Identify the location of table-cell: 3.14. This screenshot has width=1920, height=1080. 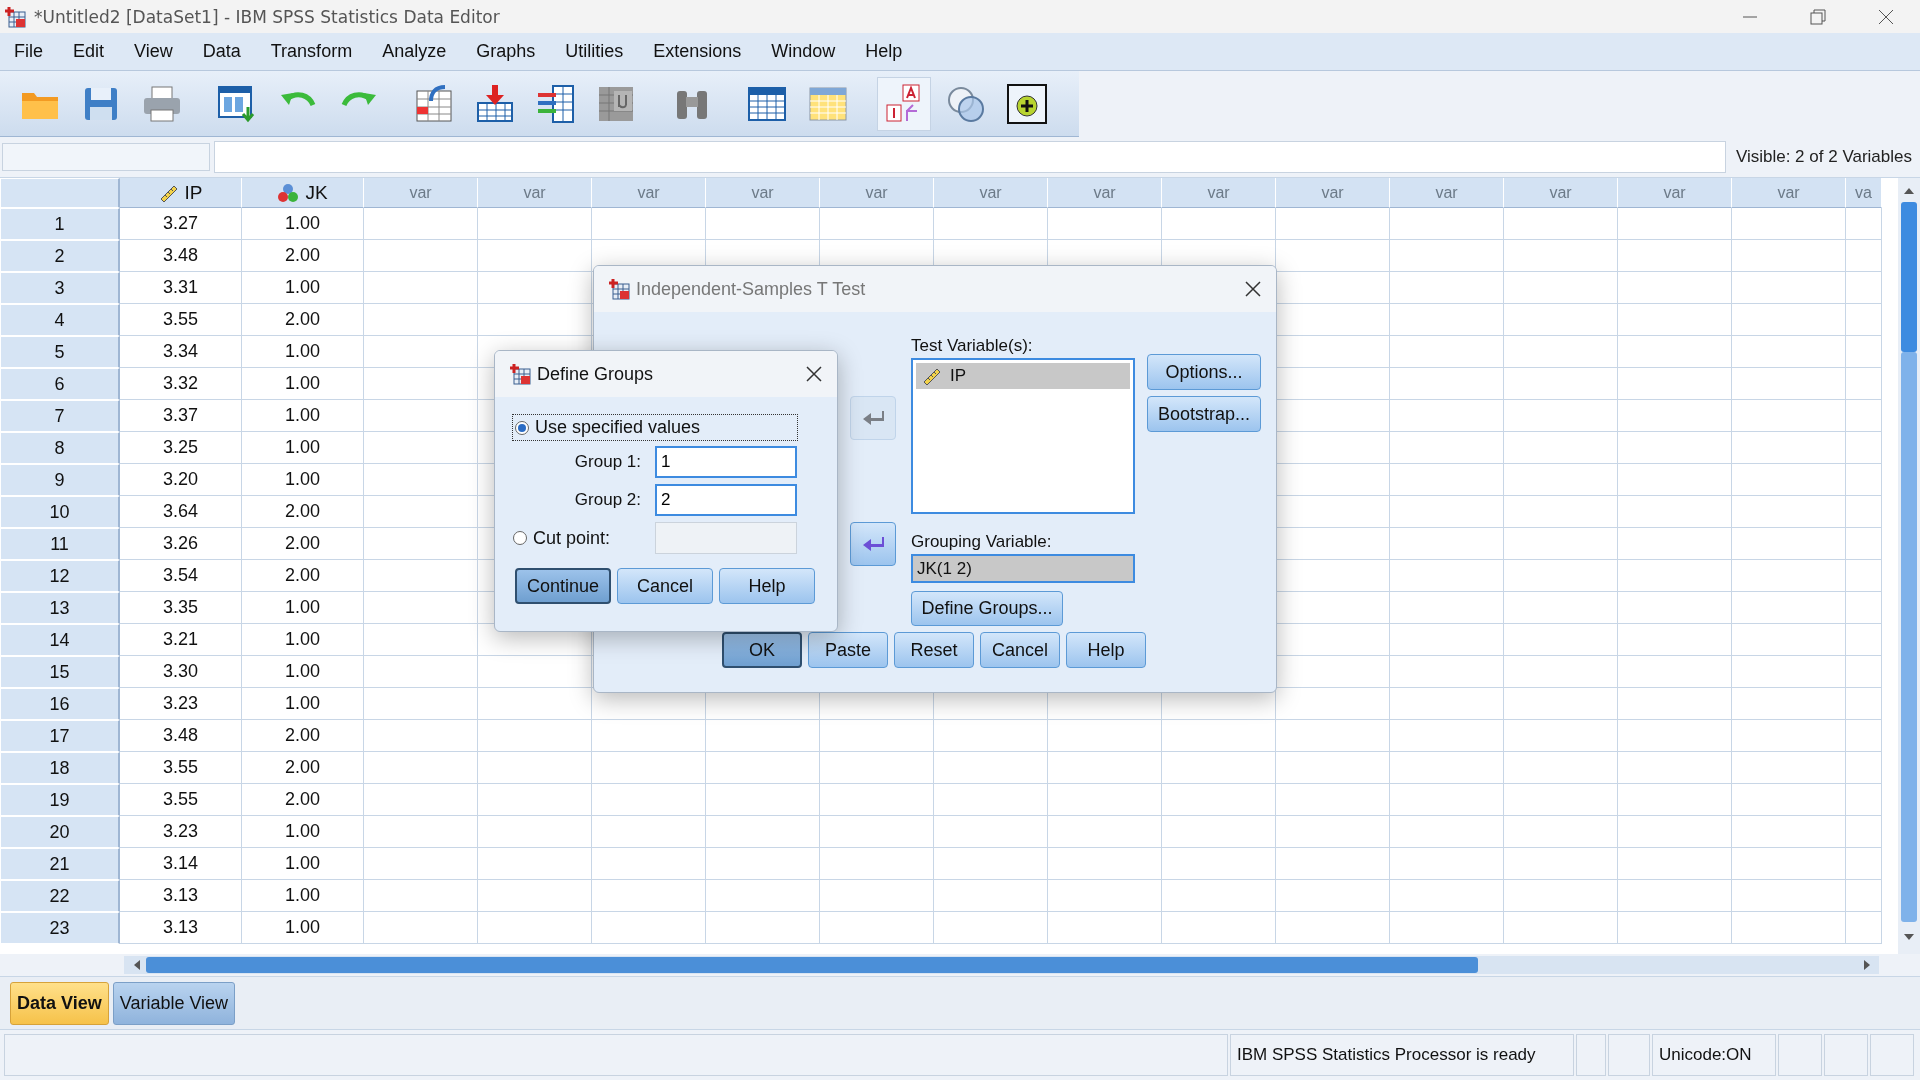
(181, 864).